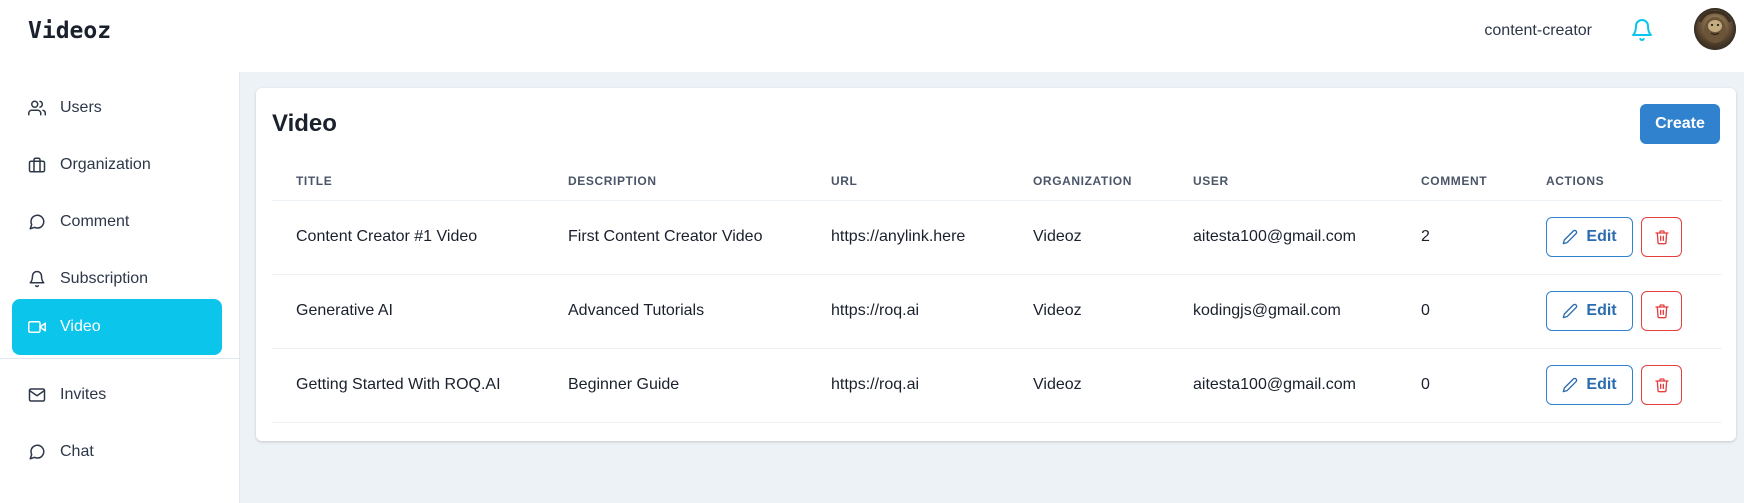 The height and width of the screenshot is (503, 1744). I want to click on cell-user: kodingjs@gmail.com, so click(1283, 311).